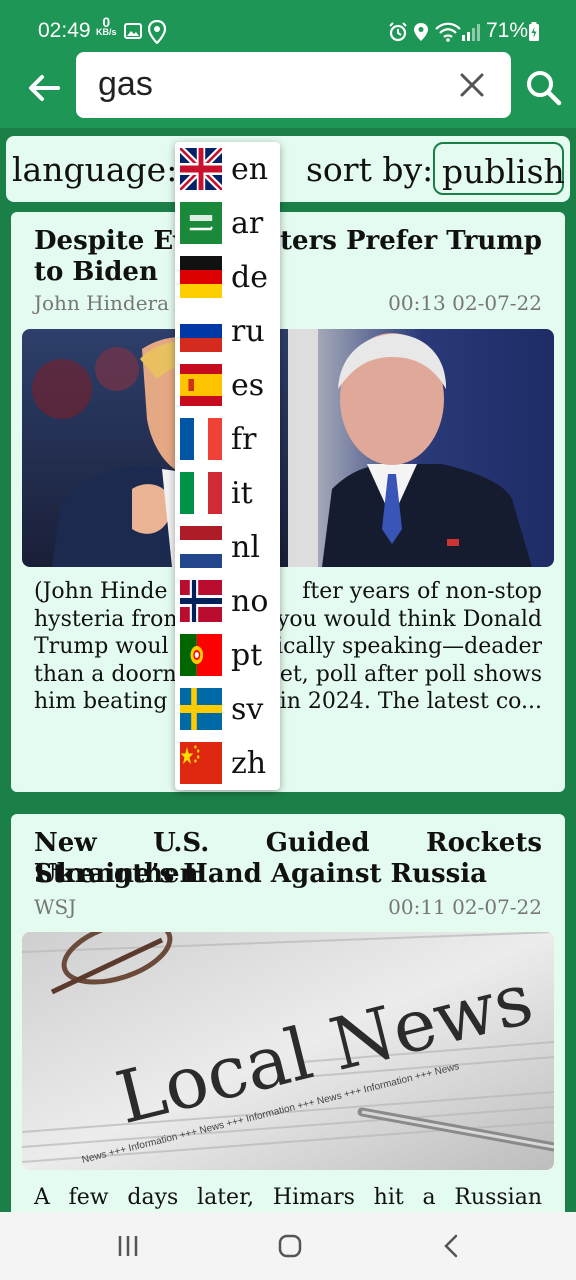 The height and width of the screenshot is (1280, 576). I want to click on sort-select: publish, so click(499, 168).